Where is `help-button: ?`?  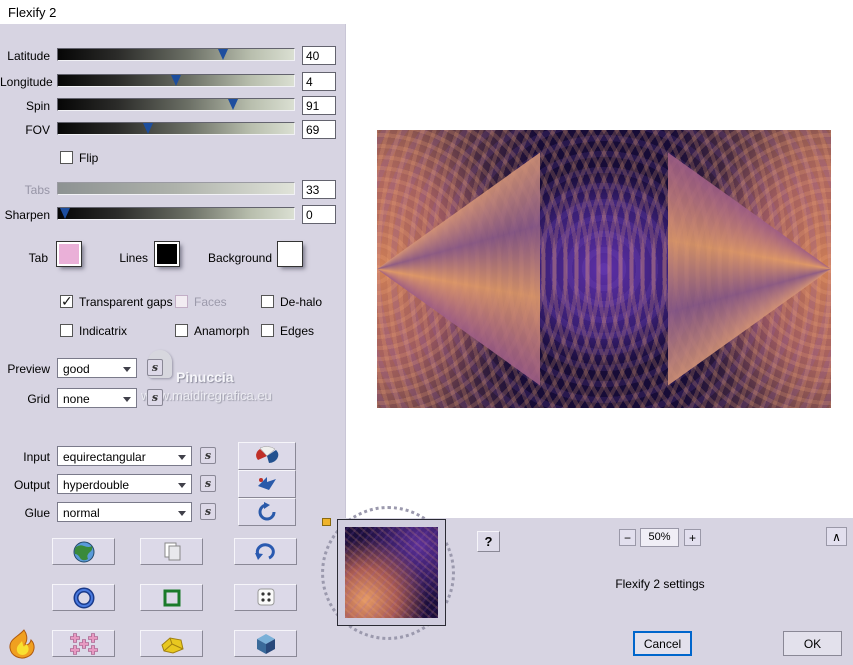
help-button: ? is located at coordinates (488, 541).